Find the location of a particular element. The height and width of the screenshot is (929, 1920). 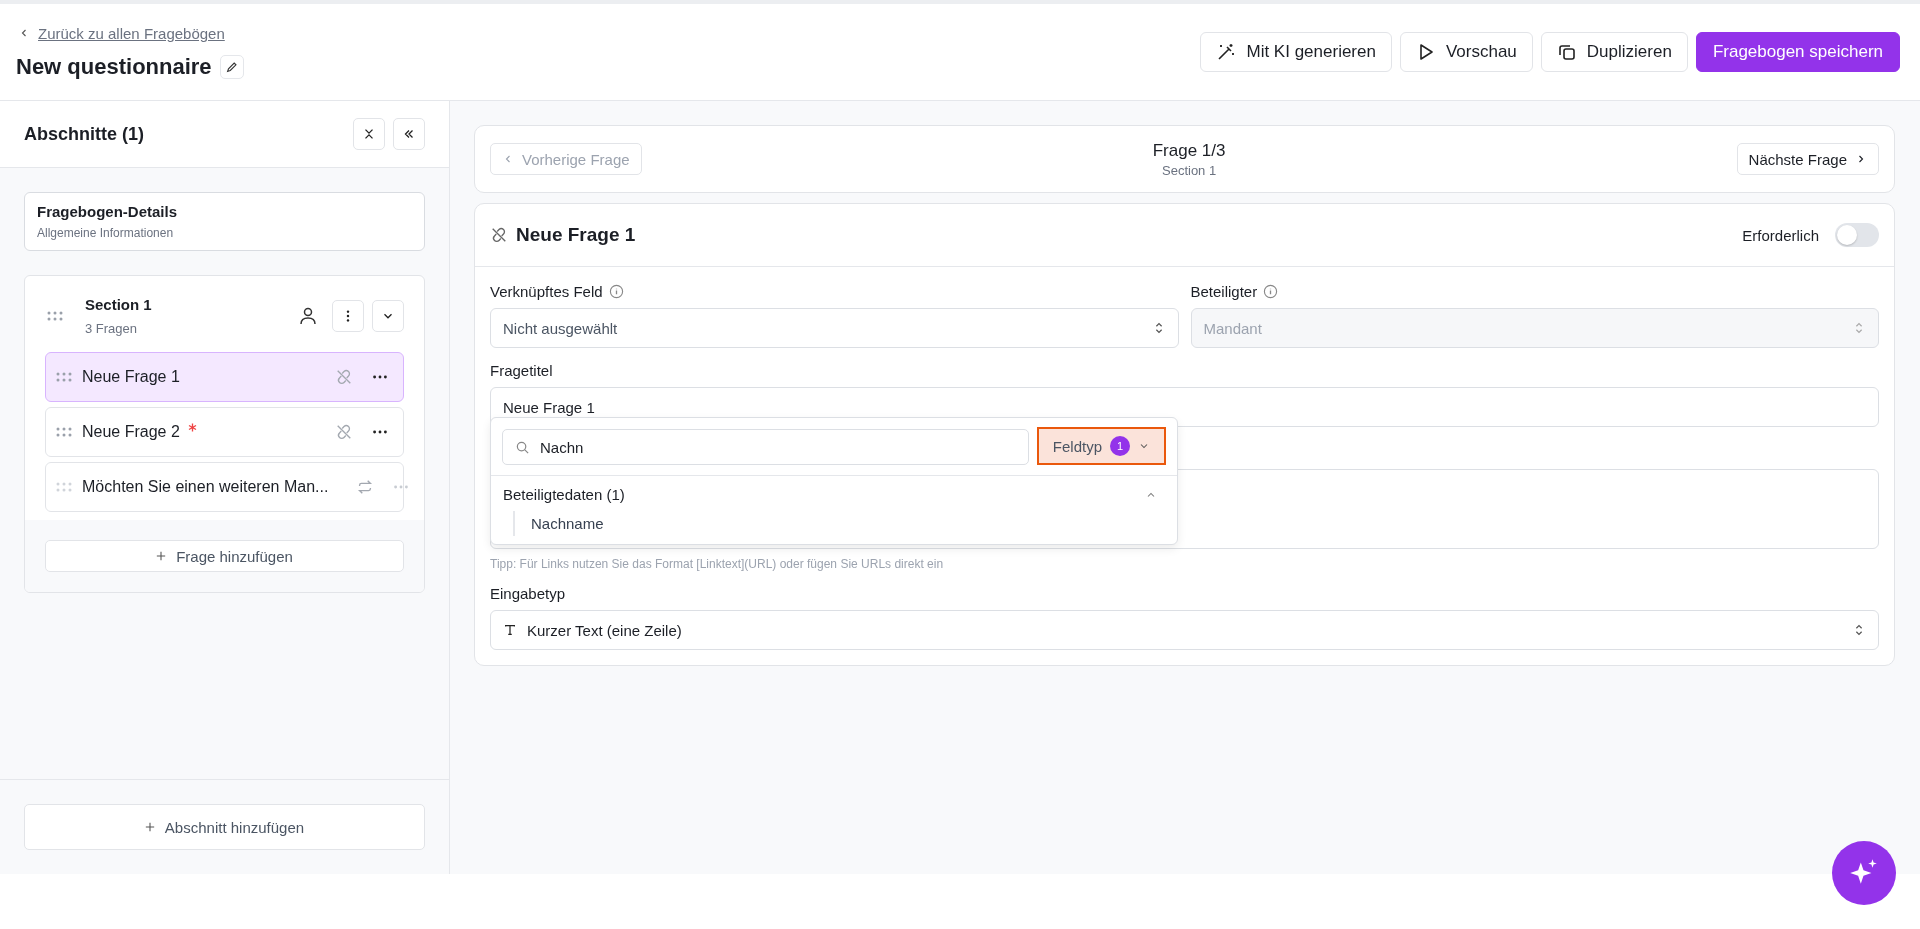

edit-title-button is located at coordinates (231, 66).